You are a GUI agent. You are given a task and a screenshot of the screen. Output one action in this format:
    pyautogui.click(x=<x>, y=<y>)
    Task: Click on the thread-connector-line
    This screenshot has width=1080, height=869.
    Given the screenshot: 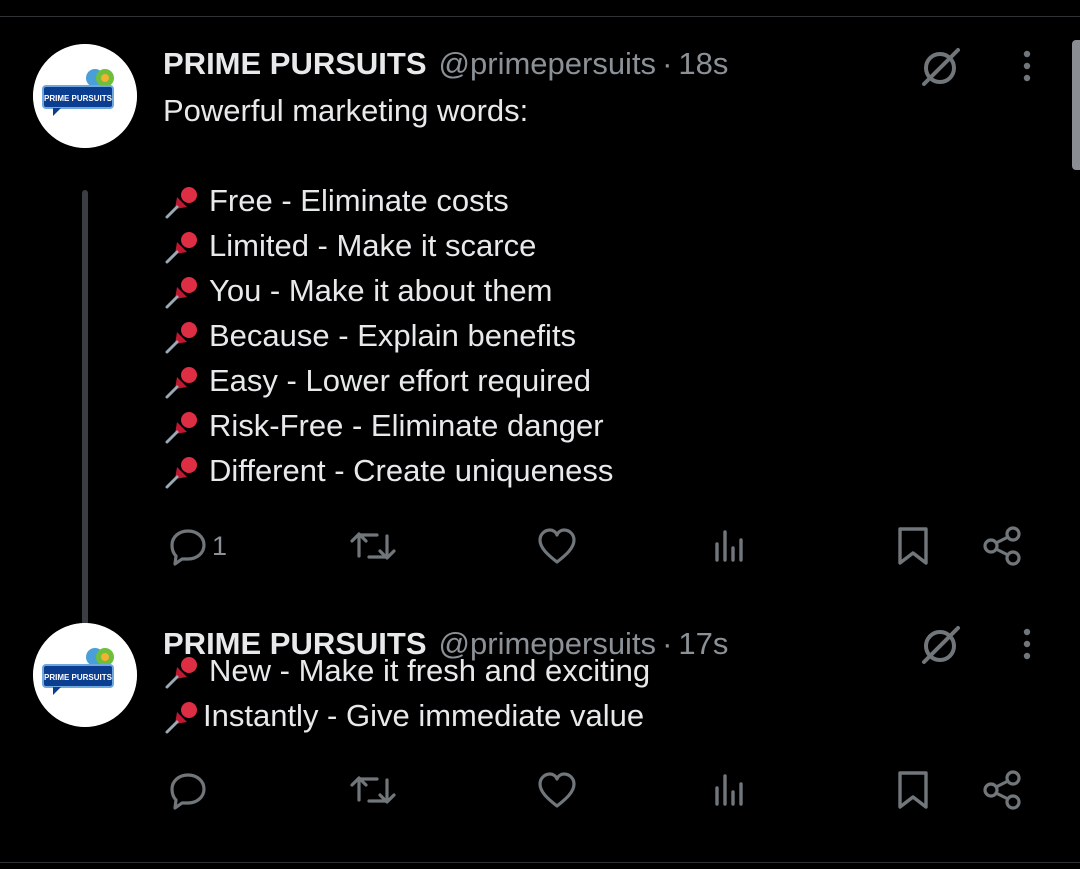 What is the action you would take?
    pyautogui.click(x=85, y=422)
    